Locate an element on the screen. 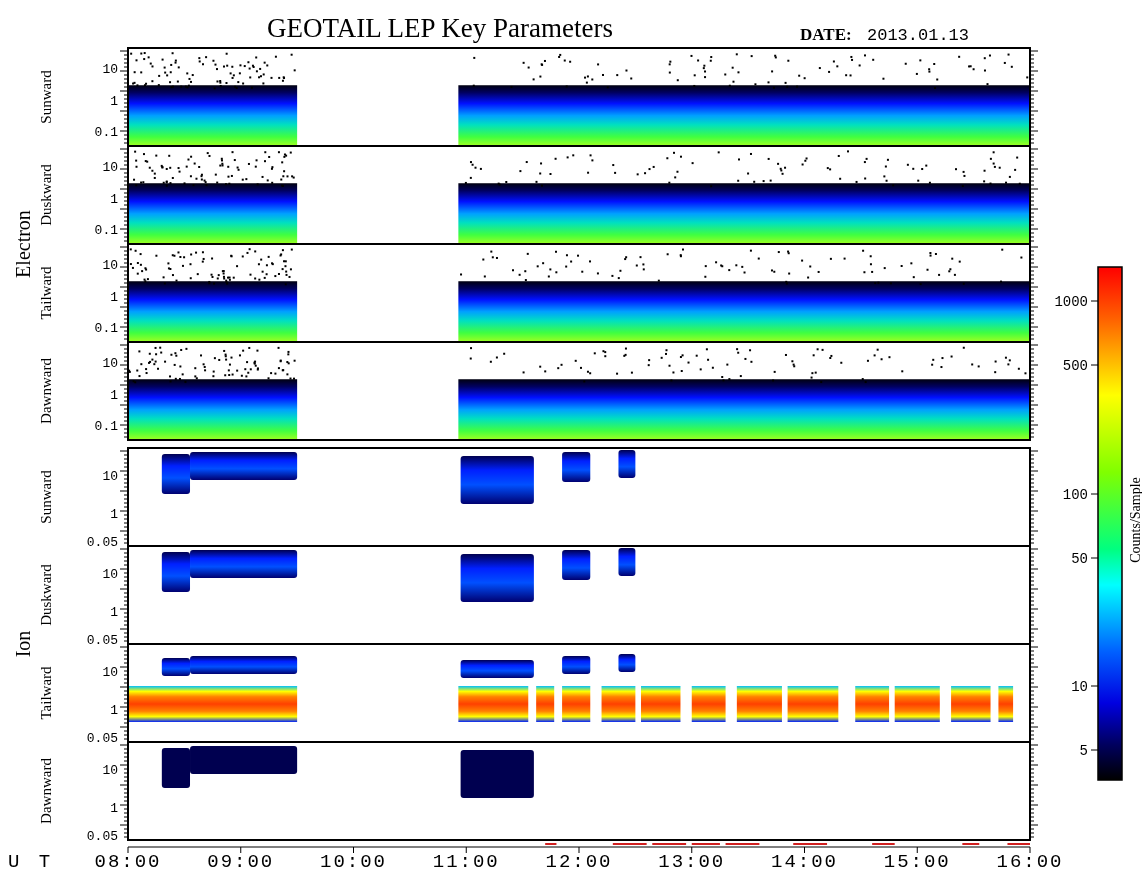  time-tick-label: 08:00 is located at coordinates (128, 862).